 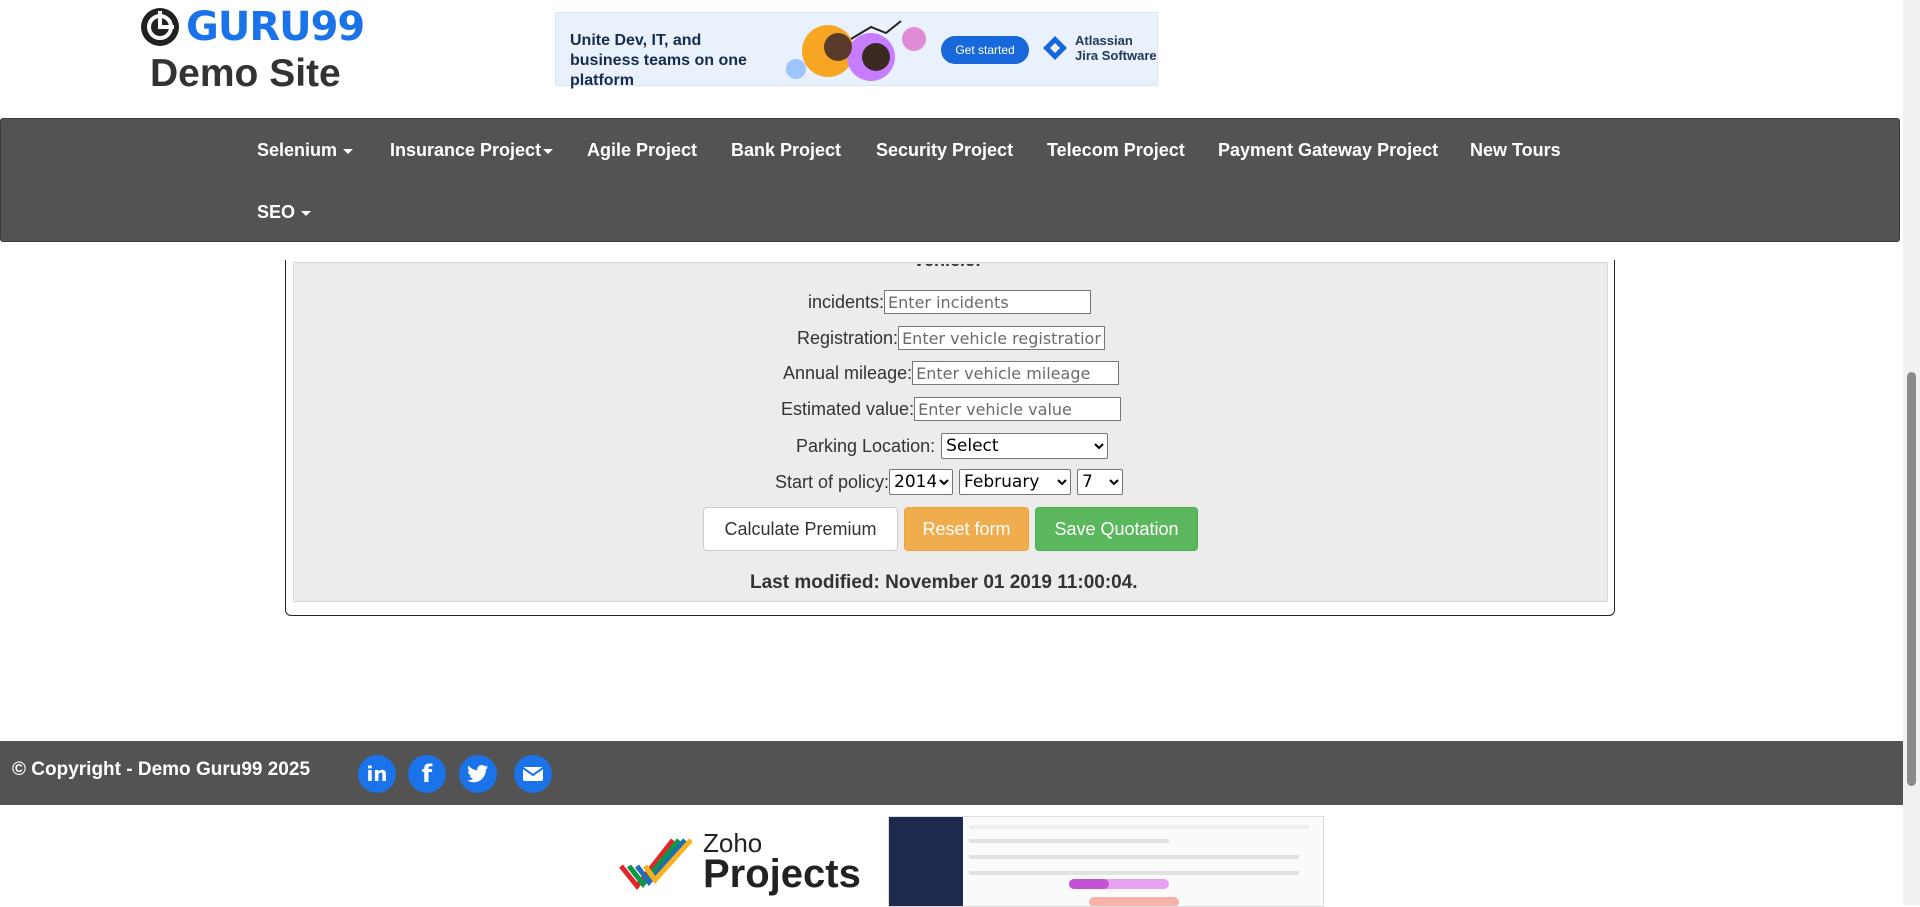 I want to click on jira-icon, so click(x=1055, y=48).